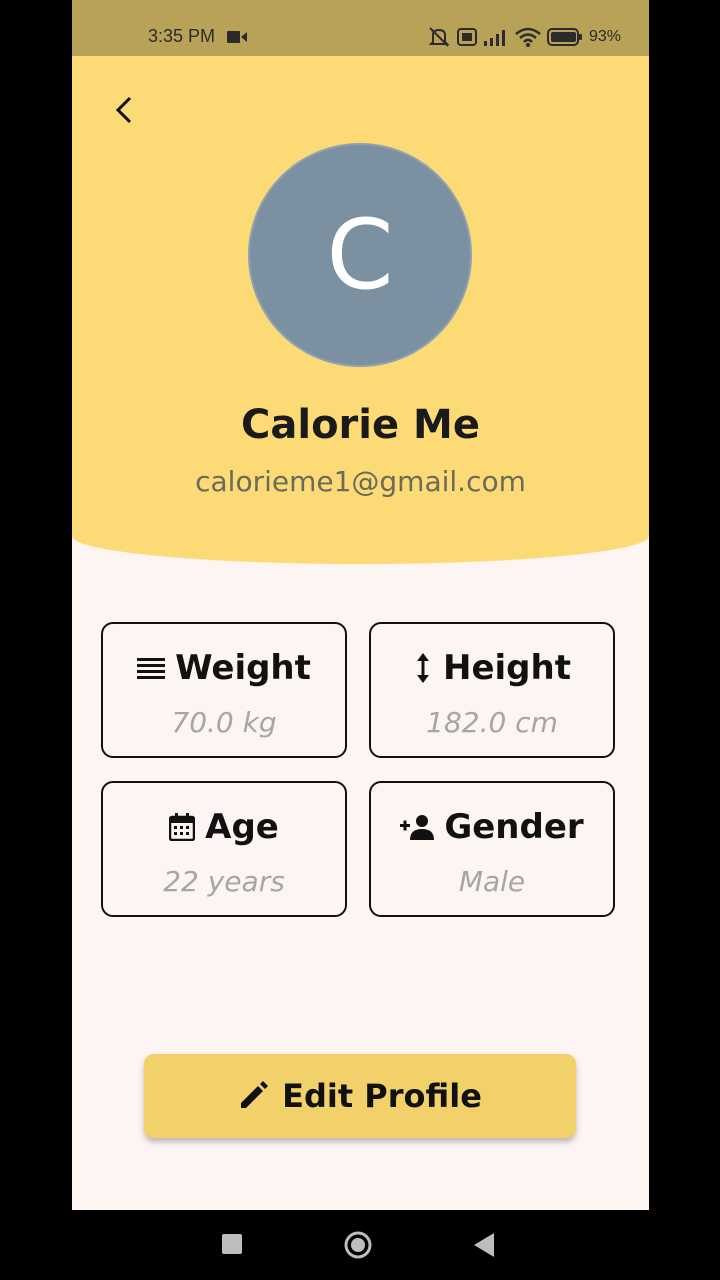 The image size is (720, 1280). I want to click on avatar-initial: C, so click(360, 255).